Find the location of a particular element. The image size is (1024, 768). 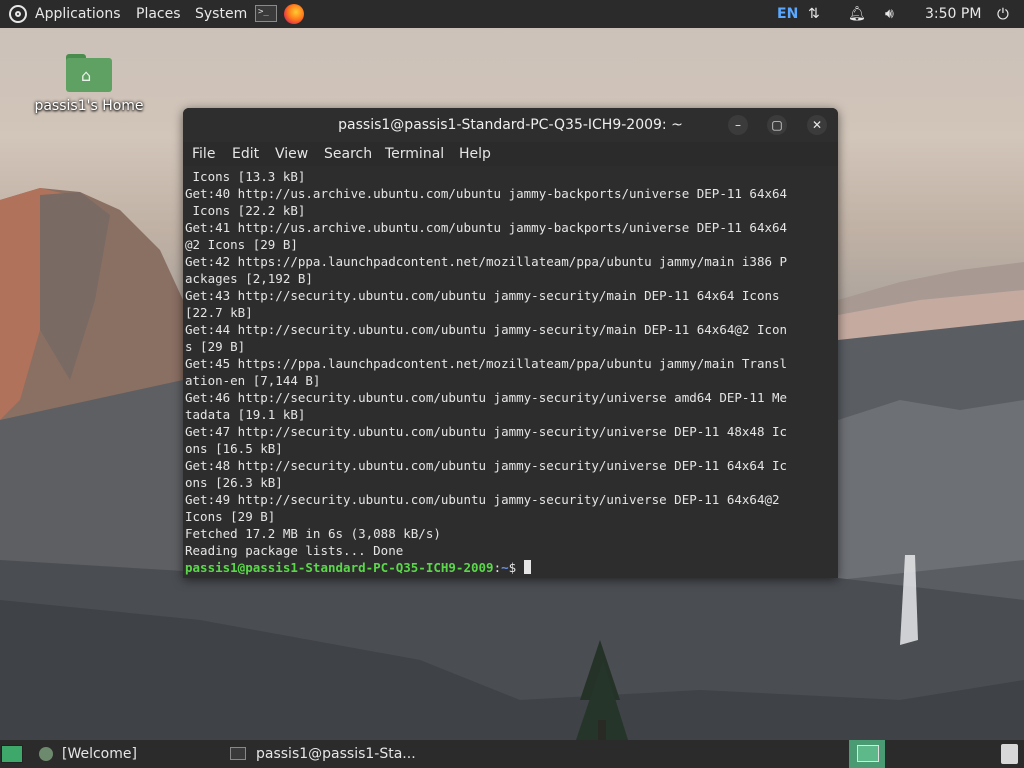

output-line: Icons [29 B] is located at coordinates (230, 516).